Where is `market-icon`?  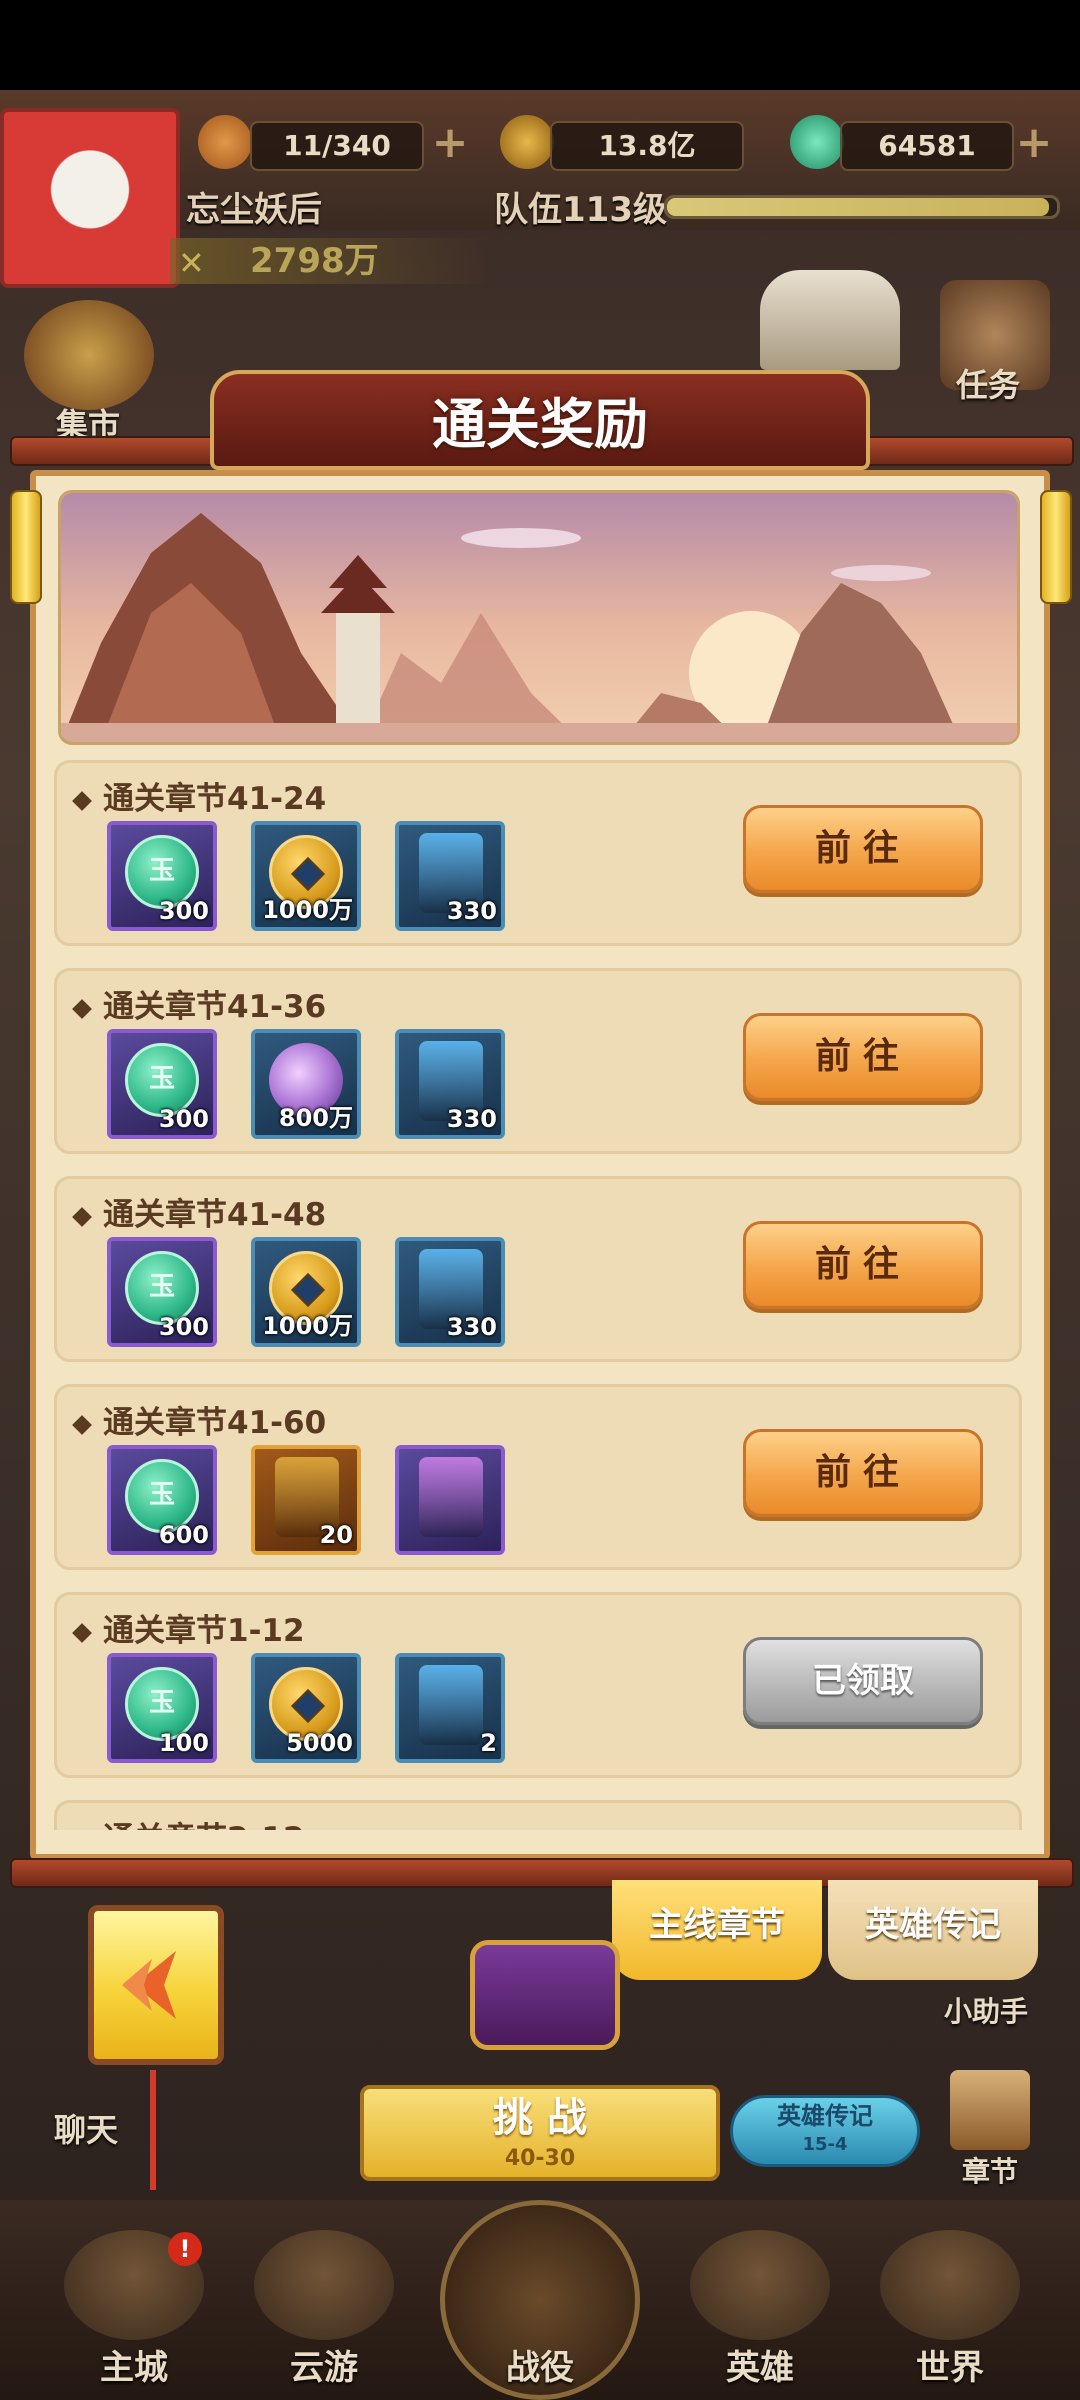
market-icon is located at coordinates (89, 355).